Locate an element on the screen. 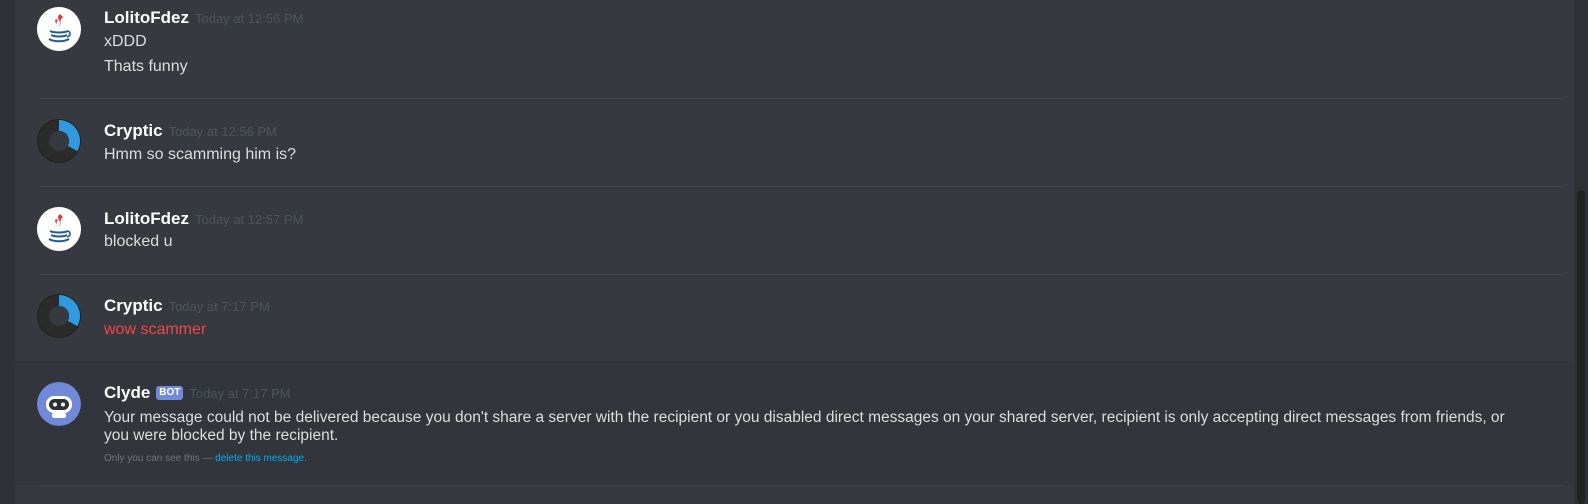  message-divider is located at coordinates (801, 485).